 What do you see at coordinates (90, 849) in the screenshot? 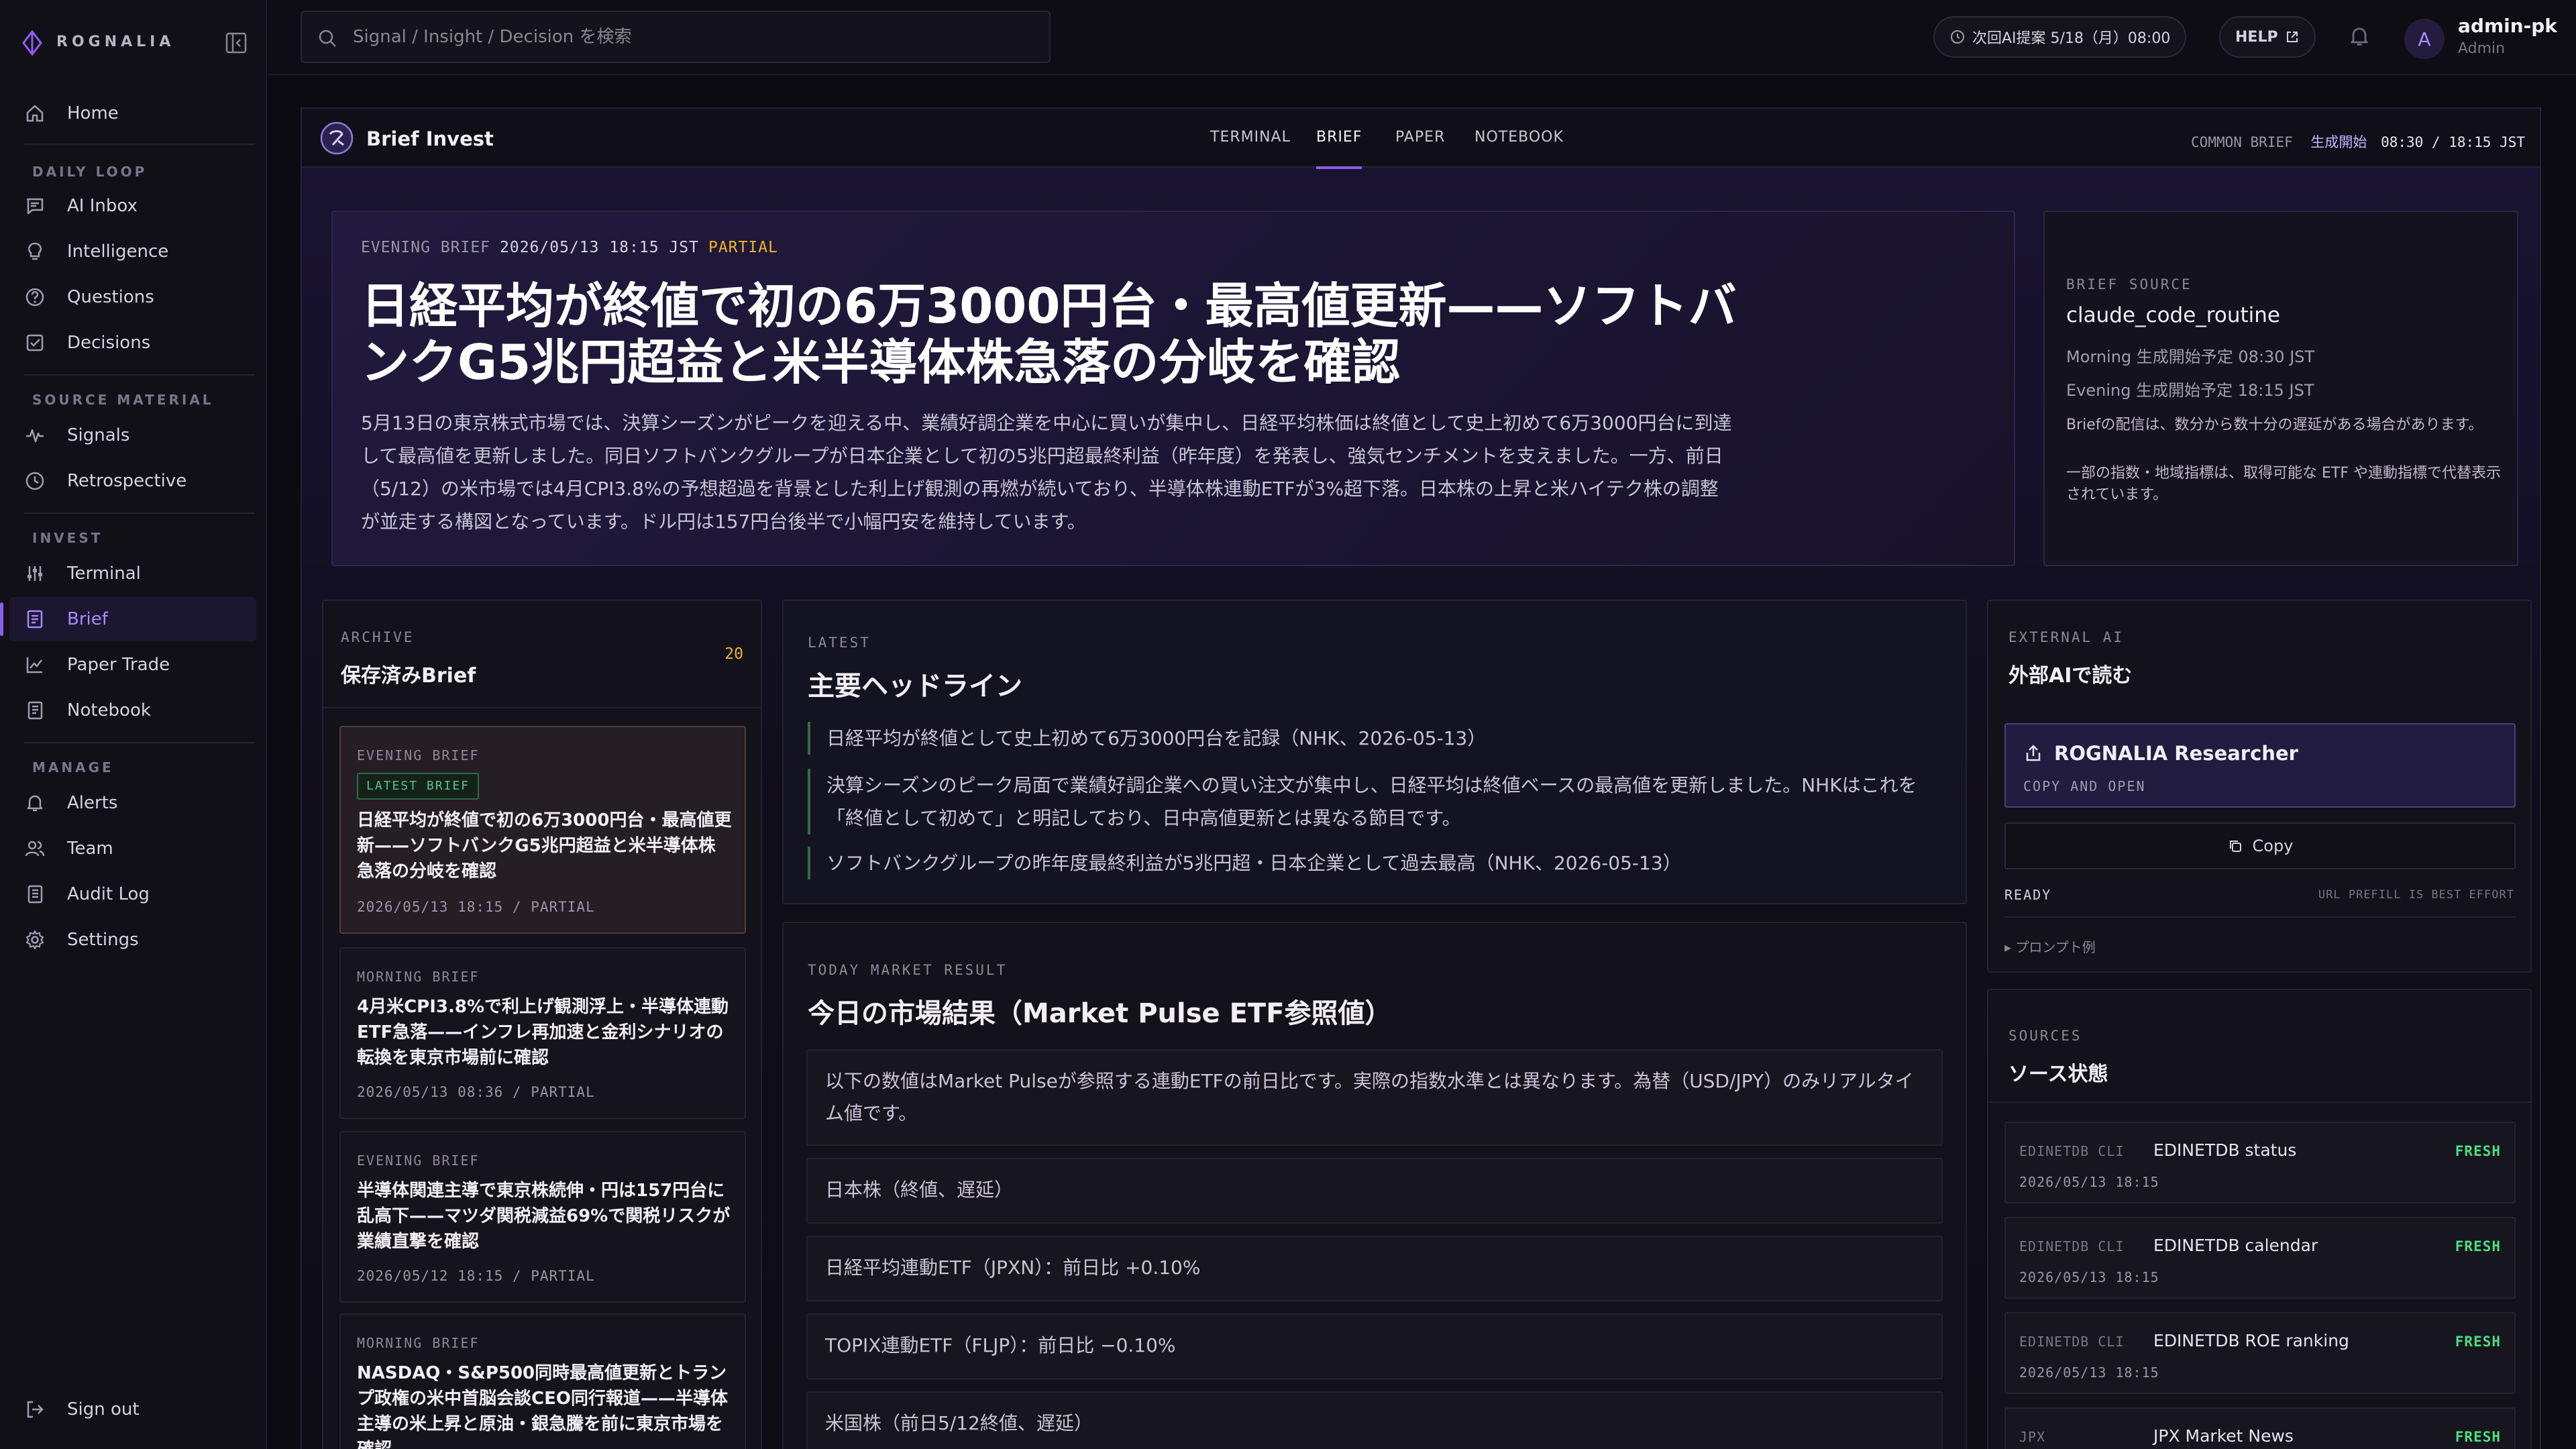
I see `sidebar-item-label: Team` at bounding box center [90, 849].